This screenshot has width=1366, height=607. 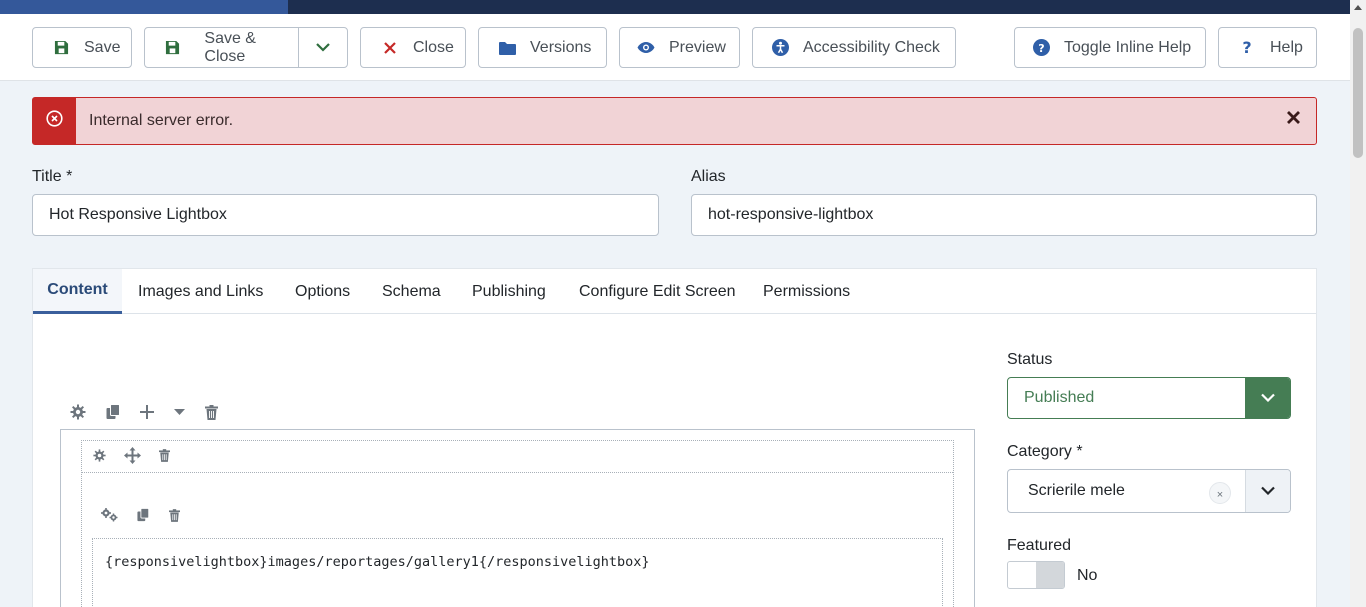 What do you see at coordinates (871, 47) in the screenshot?
I see `accessibility-label: Accessibility Check` at bounding box center [871, 47].